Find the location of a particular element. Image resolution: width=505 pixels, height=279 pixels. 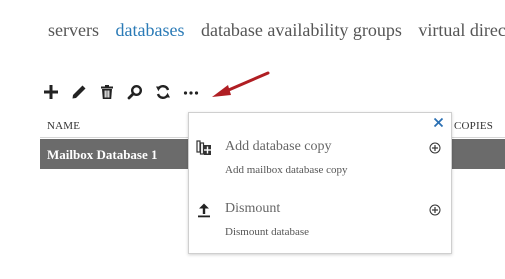

edit-button is located at coordinates (79, 92).